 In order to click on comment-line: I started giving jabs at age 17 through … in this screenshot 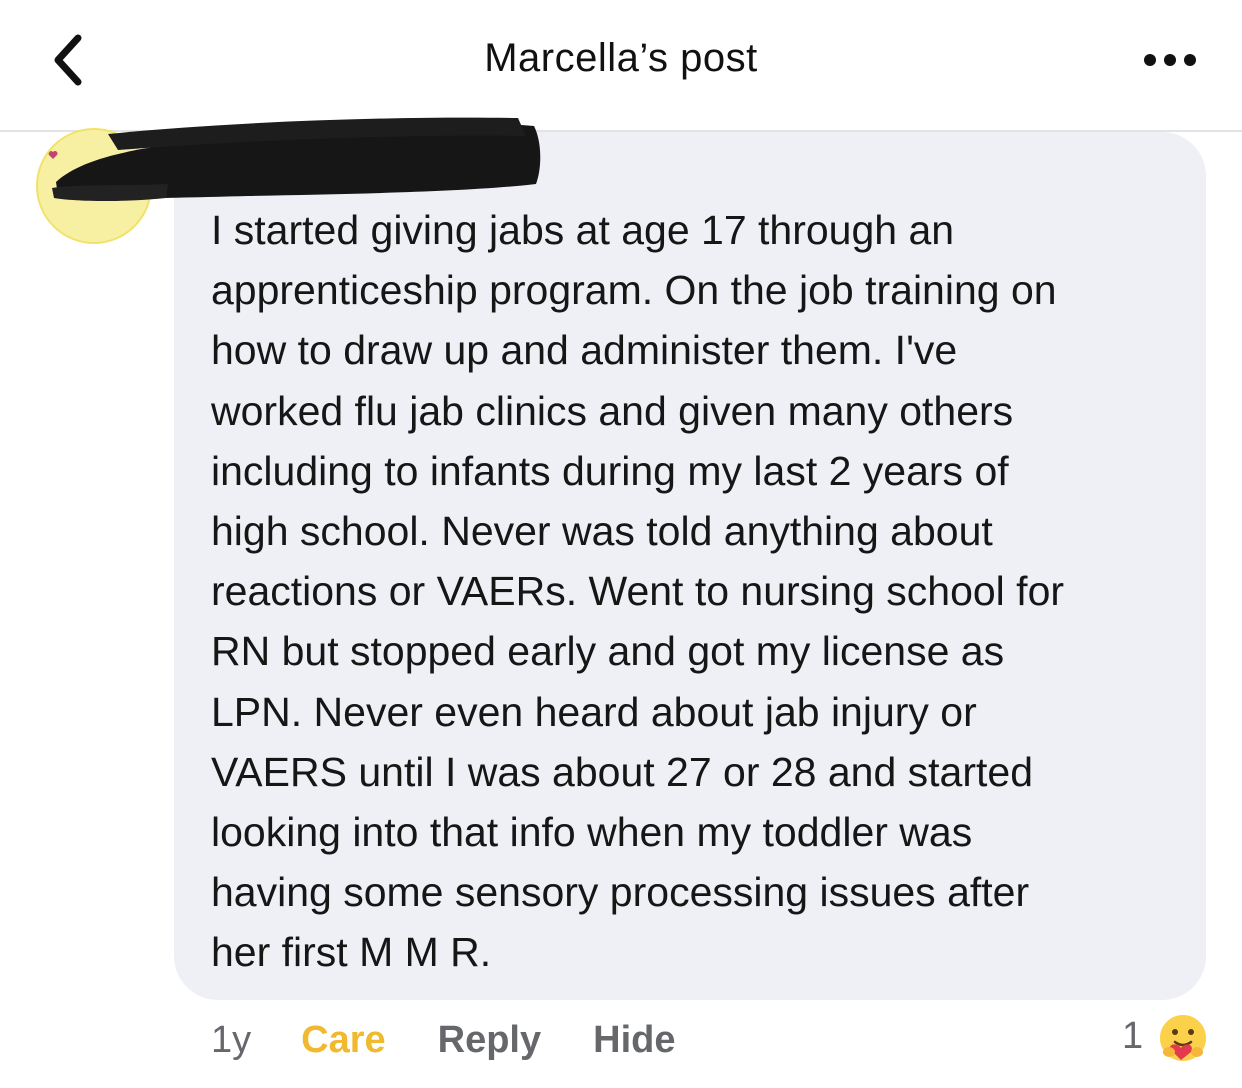, I will do `click(583, 230)`.